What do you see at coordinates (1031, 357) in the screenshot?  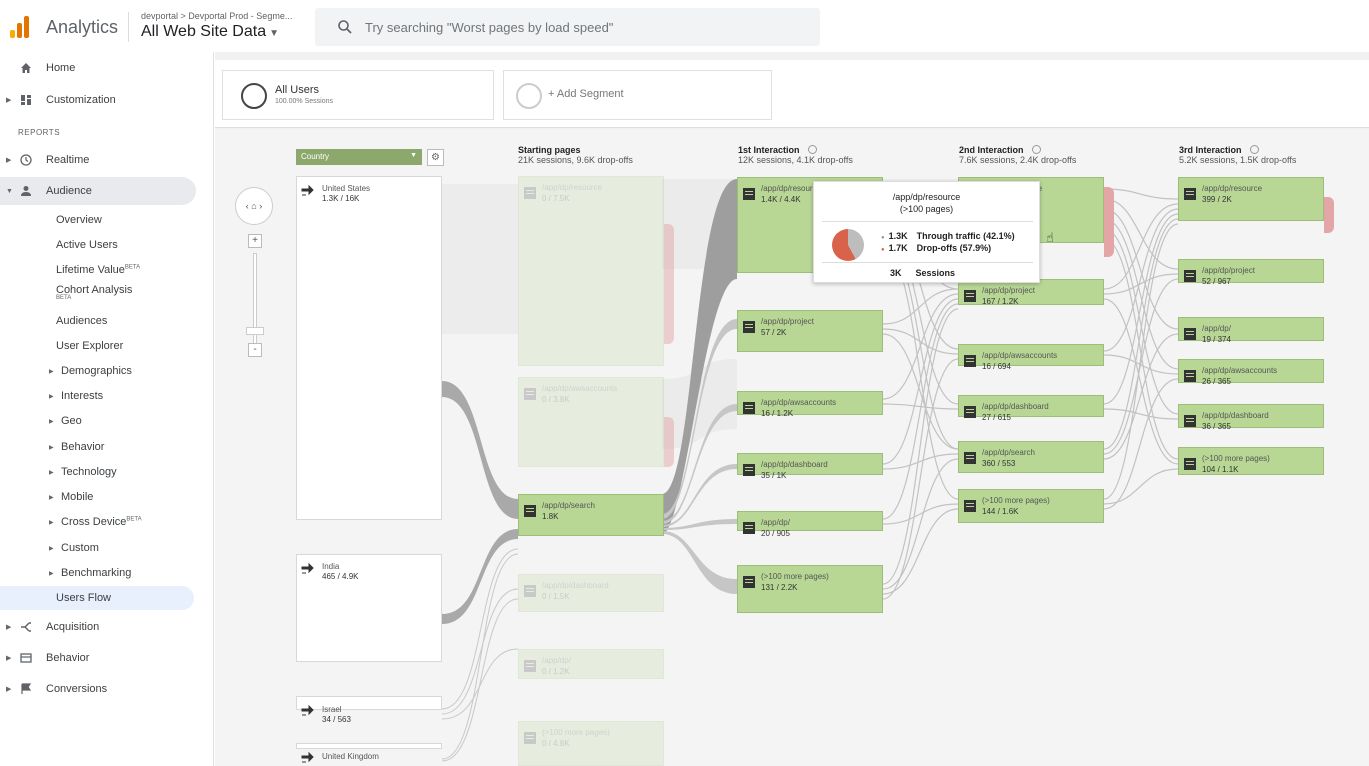 I see `page-node: /app/dp/awsaccounts 16 / 694` at bounding box center [1031, 357].